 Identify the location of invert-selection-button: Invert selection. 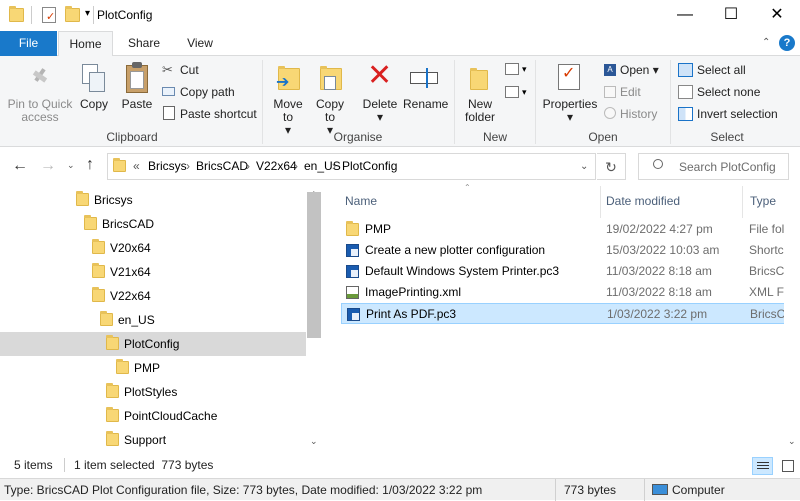
(737, 114).